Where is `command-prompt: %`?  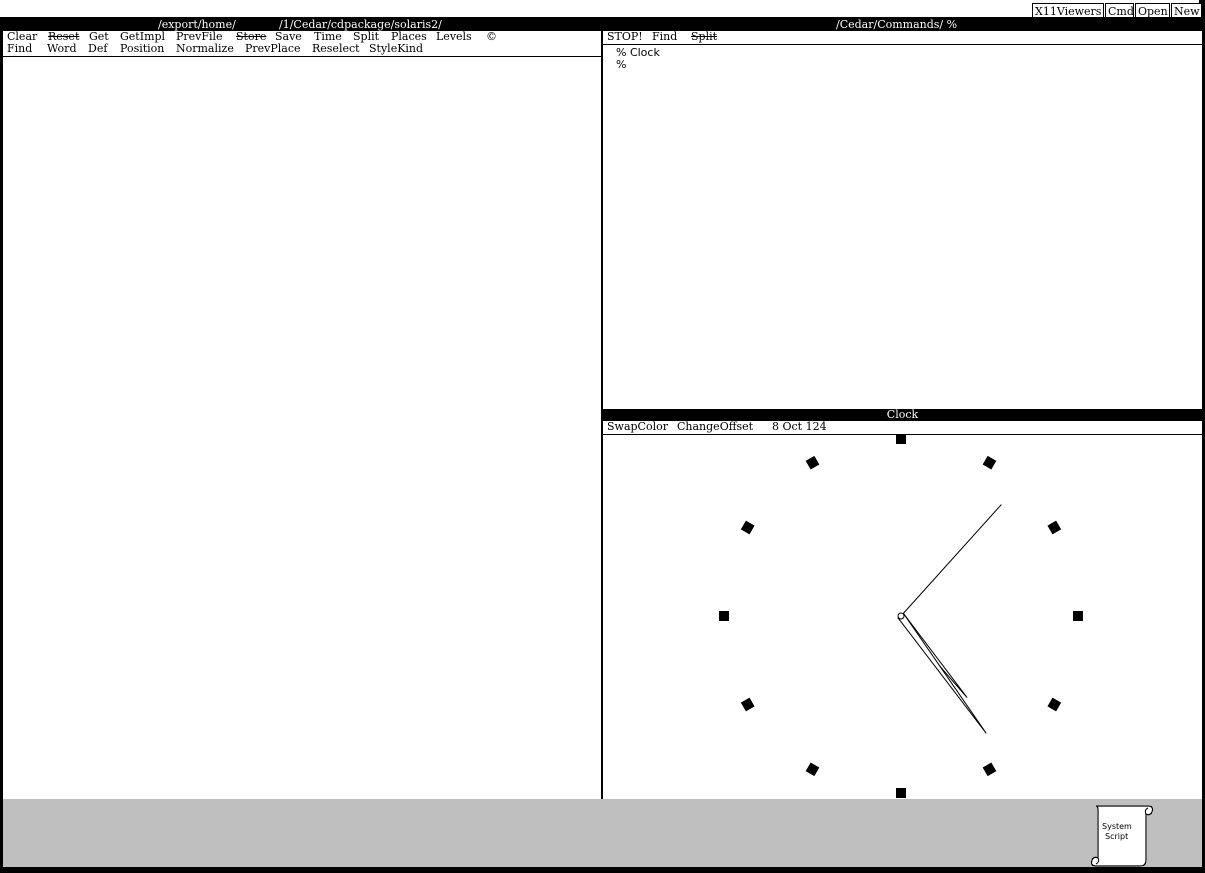
command-prompt: % is located at coordinates (621, 64).